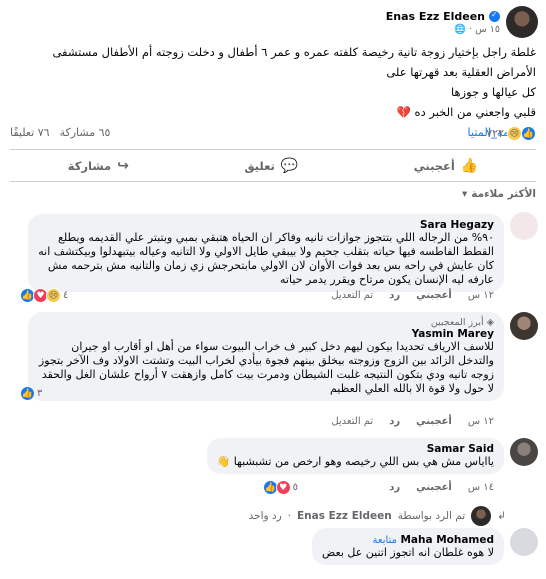 This screenshot has height=579, width=546. Describe the element at coordinates (501, 516) in the screenshot. I see `reply-arrow-icon: ↲` at that location.